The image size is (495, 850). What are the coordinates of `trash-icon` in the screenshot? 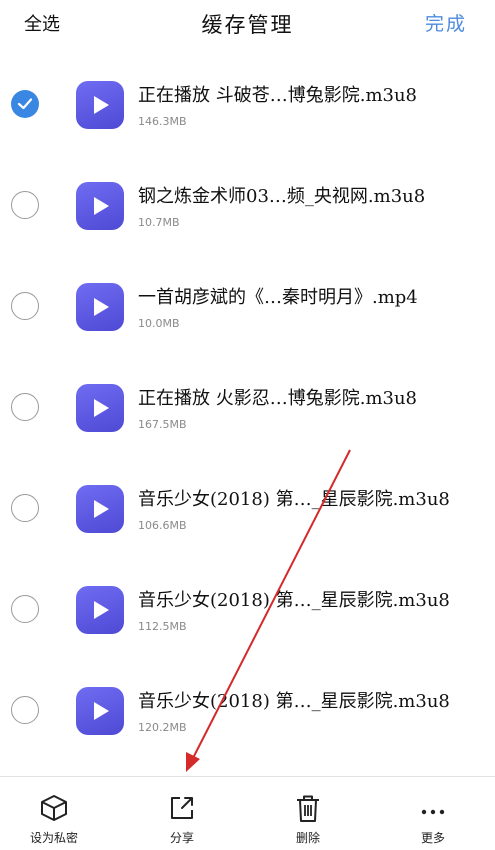 It's located at (308, 808).